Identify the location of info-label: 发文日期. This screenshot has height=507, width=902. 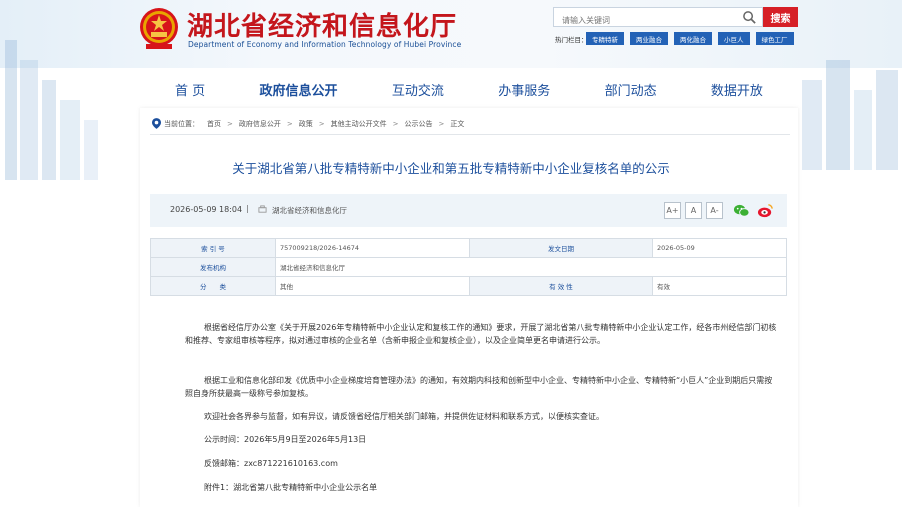
(561, 248).